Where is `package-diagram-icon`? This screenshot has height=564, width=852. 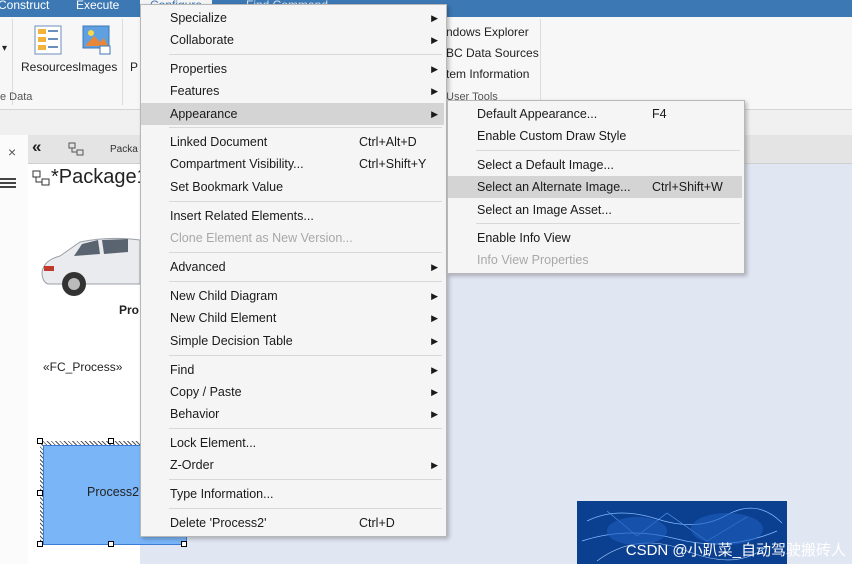
package-diagram-icon is located at coordinates (41, 178).